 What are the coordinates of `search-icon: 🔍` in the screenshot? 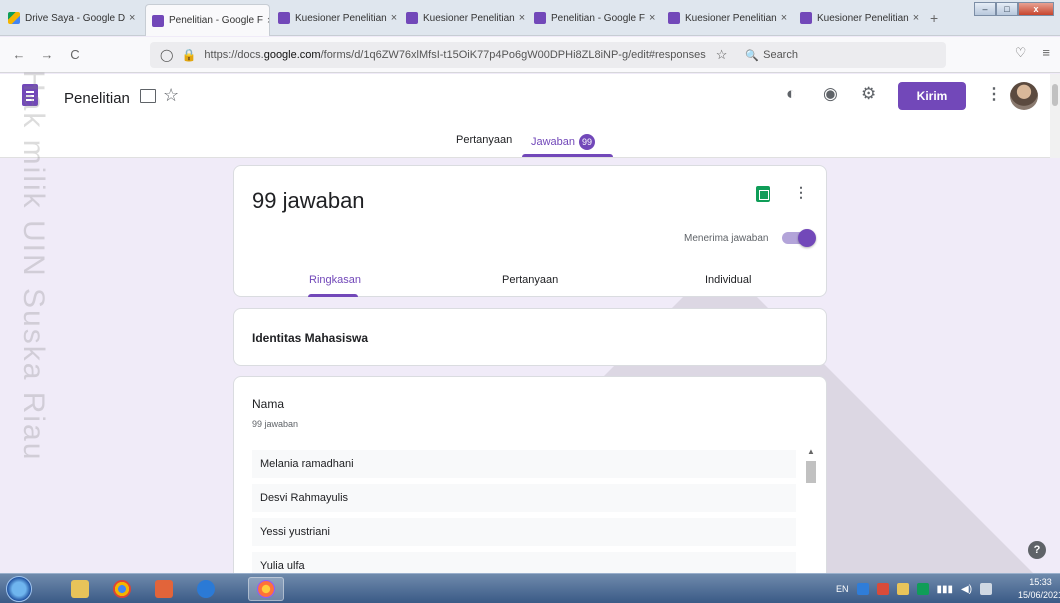 It's located at (752, 55).